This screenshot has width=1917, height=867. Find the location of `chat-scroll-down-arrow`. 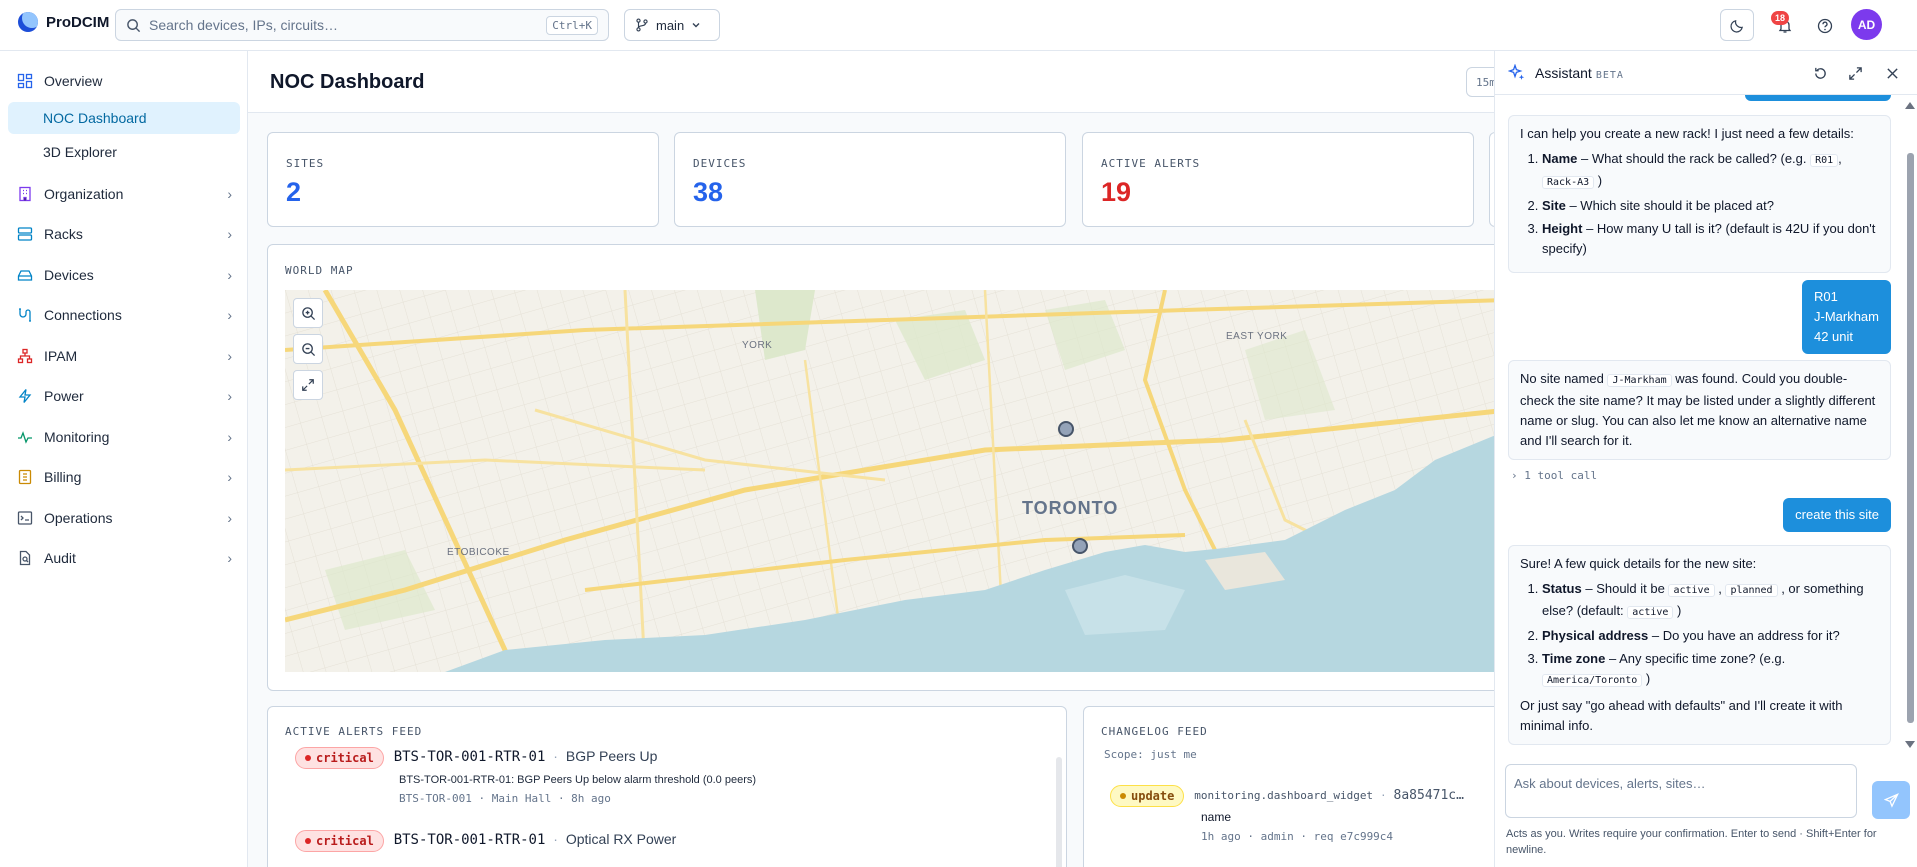

chat-scroll-down-arrow is located at coordinates (1910, 744).